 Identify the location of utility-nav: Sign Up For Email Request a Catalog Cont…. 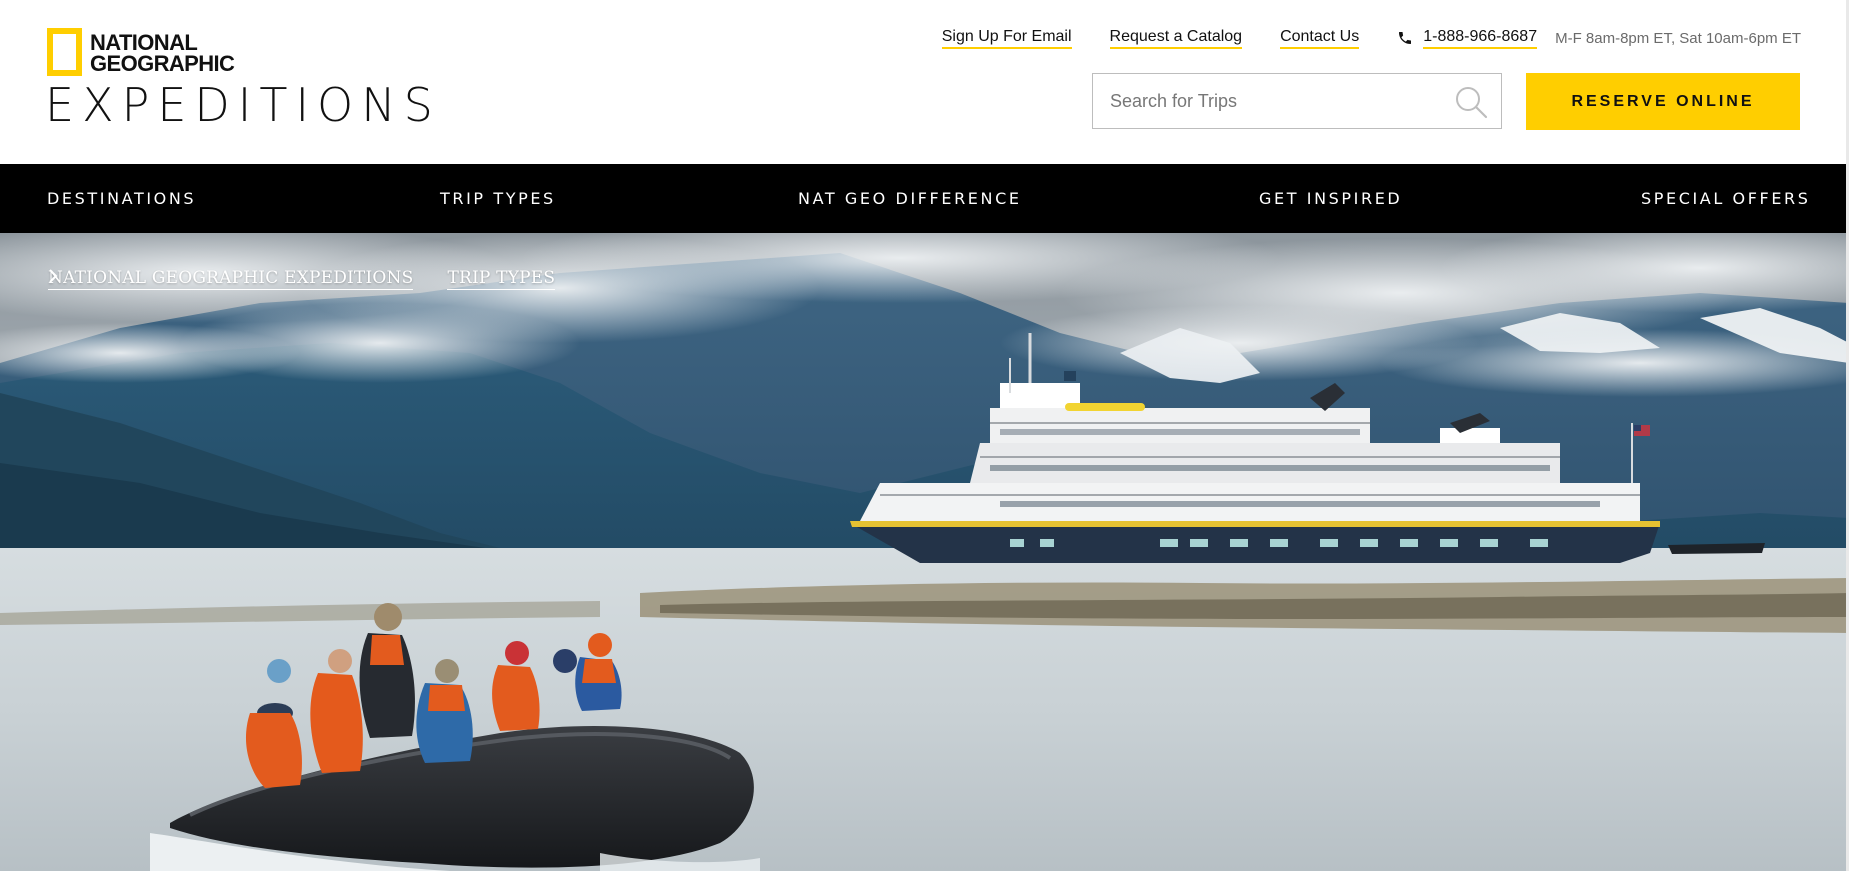
(1371, 38).